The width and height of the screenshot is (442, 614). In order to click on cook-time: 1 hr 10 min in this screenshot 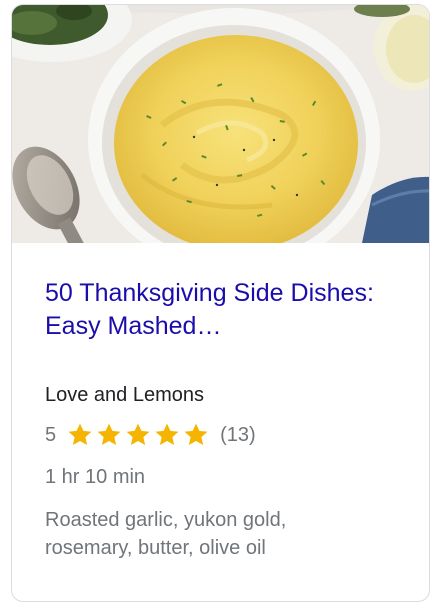, I will do `click(95, 477)`.